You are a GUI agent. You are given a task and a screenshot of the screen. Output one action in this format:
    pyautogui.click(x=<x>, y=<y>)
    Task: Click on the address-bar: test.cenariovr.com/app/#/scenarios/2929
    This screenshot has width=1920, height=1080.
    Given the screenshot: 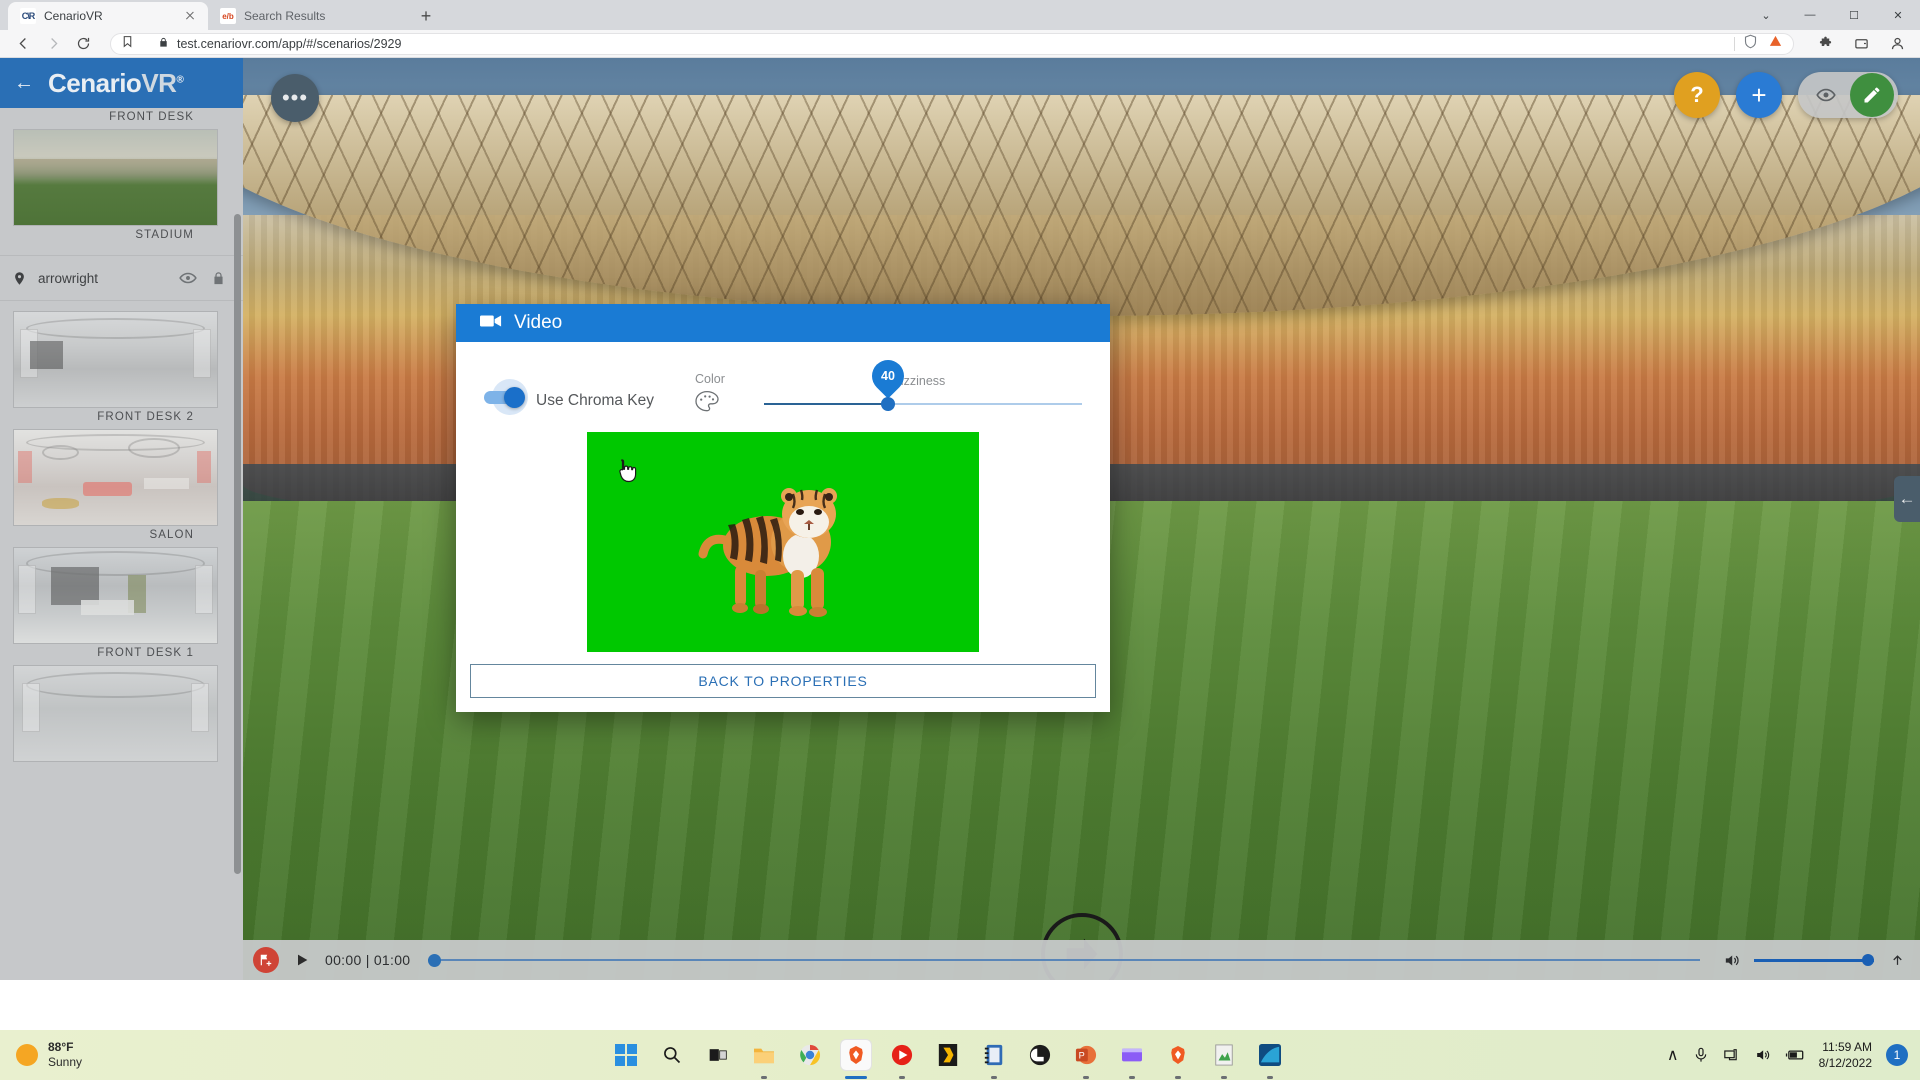 What is the action you would take?
    pyautogui.click(x=952, y=43)
    